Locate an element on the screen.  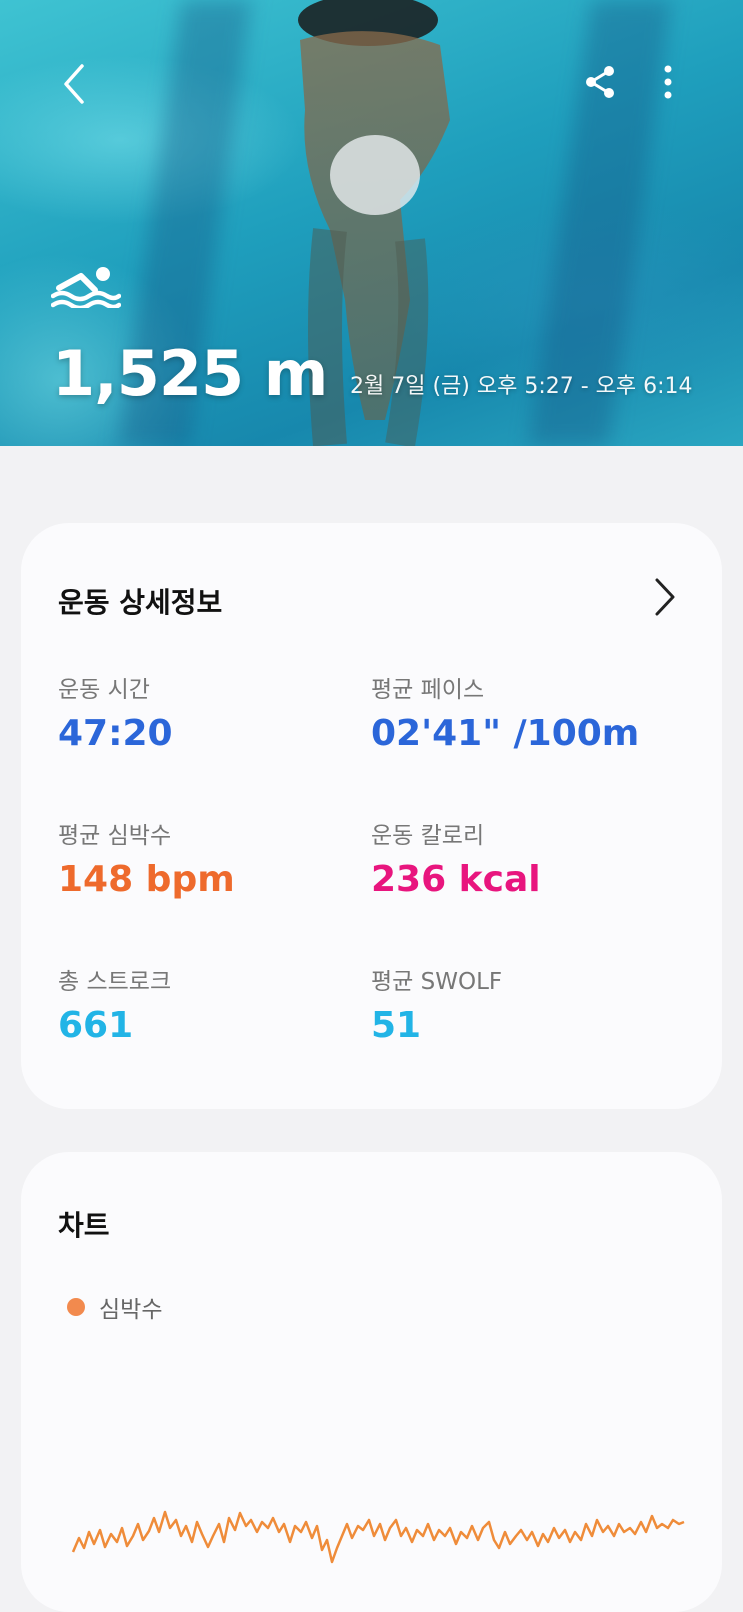
stat-duration: 운동 시간 47:20 is located at coordinates (115, 716).